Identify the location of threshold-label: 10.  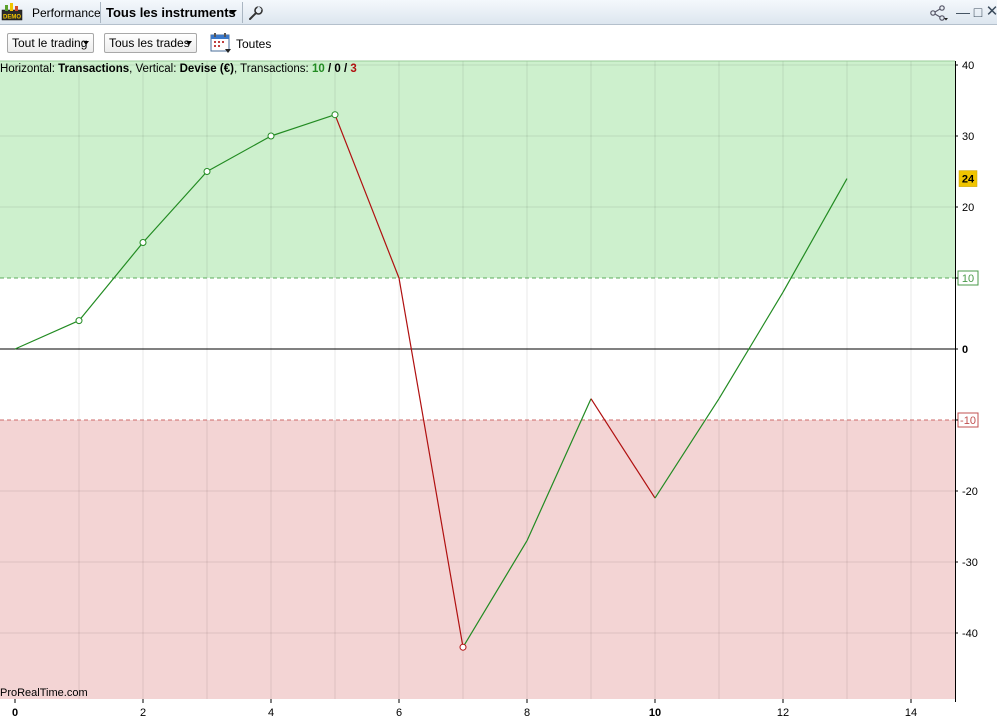
(968, 279).